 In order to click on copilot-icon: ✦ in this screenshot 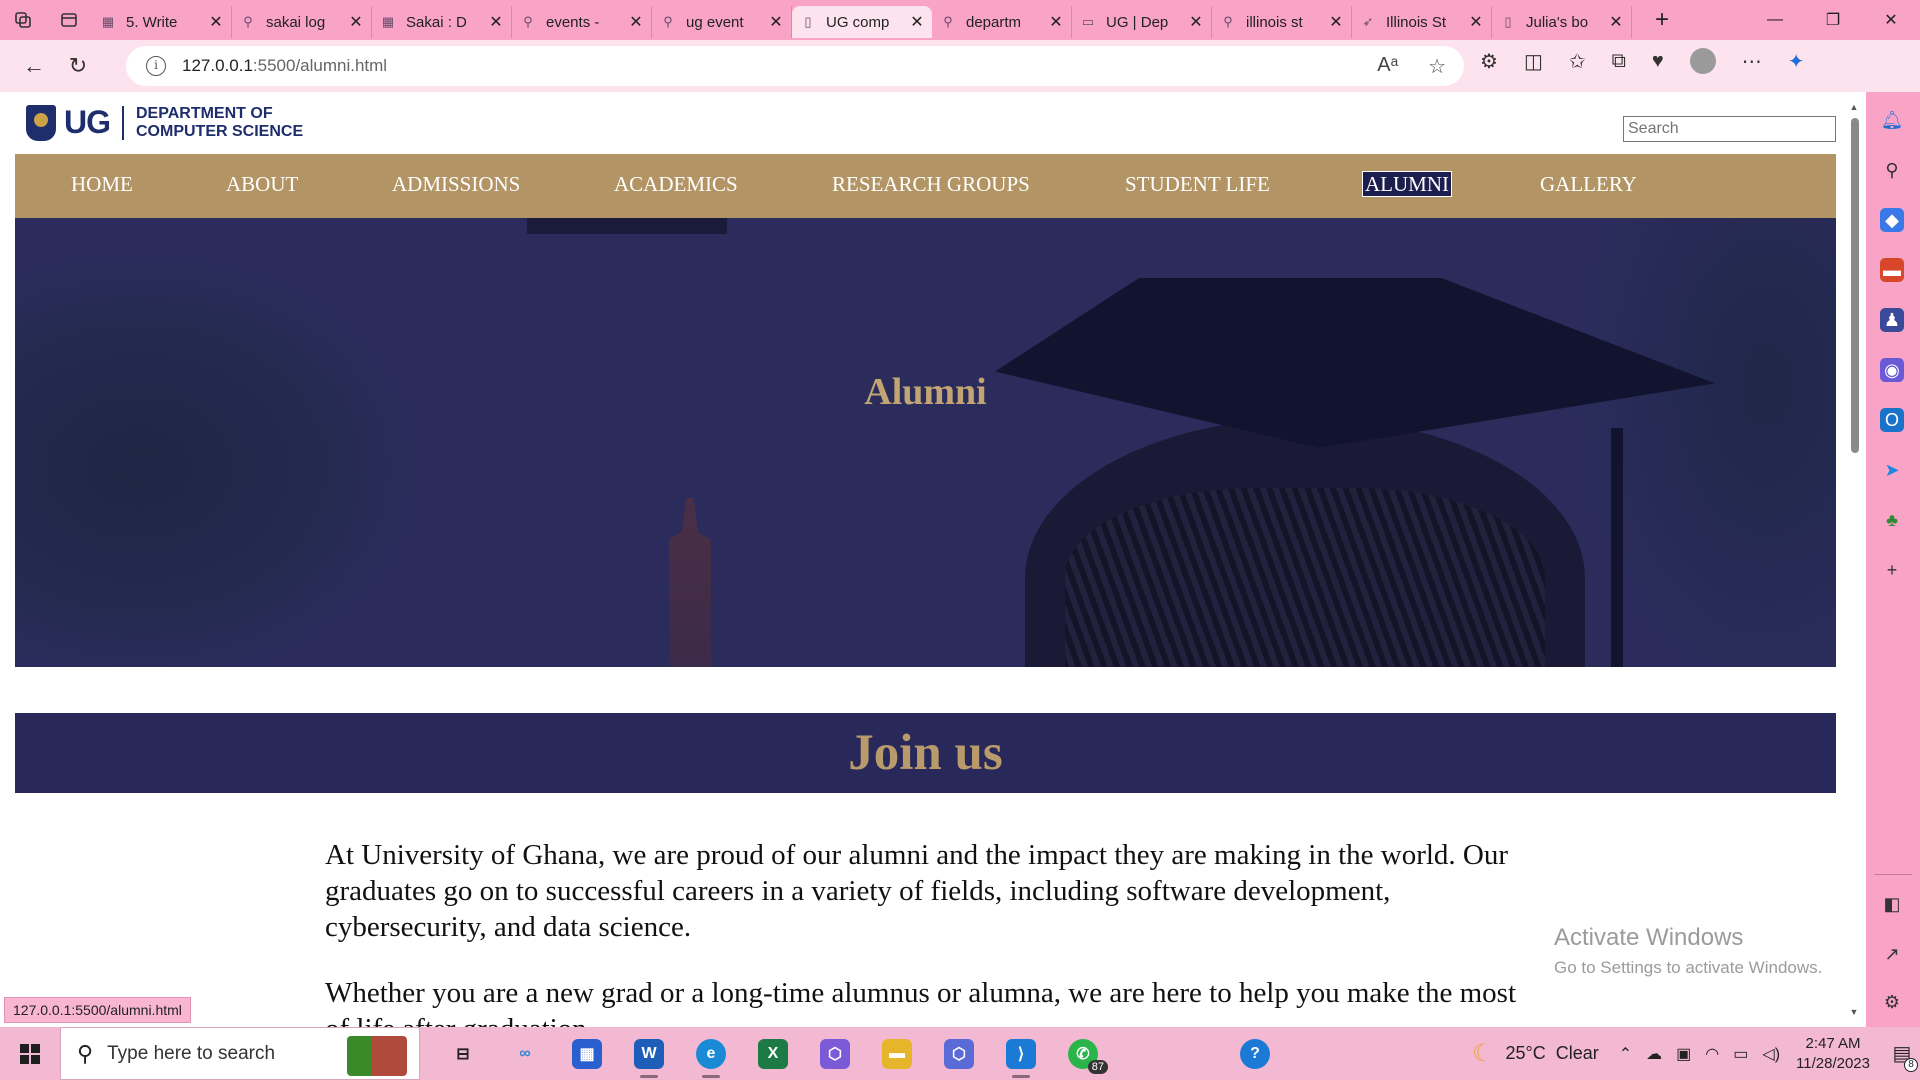, I will do `click(1796, 61)`.